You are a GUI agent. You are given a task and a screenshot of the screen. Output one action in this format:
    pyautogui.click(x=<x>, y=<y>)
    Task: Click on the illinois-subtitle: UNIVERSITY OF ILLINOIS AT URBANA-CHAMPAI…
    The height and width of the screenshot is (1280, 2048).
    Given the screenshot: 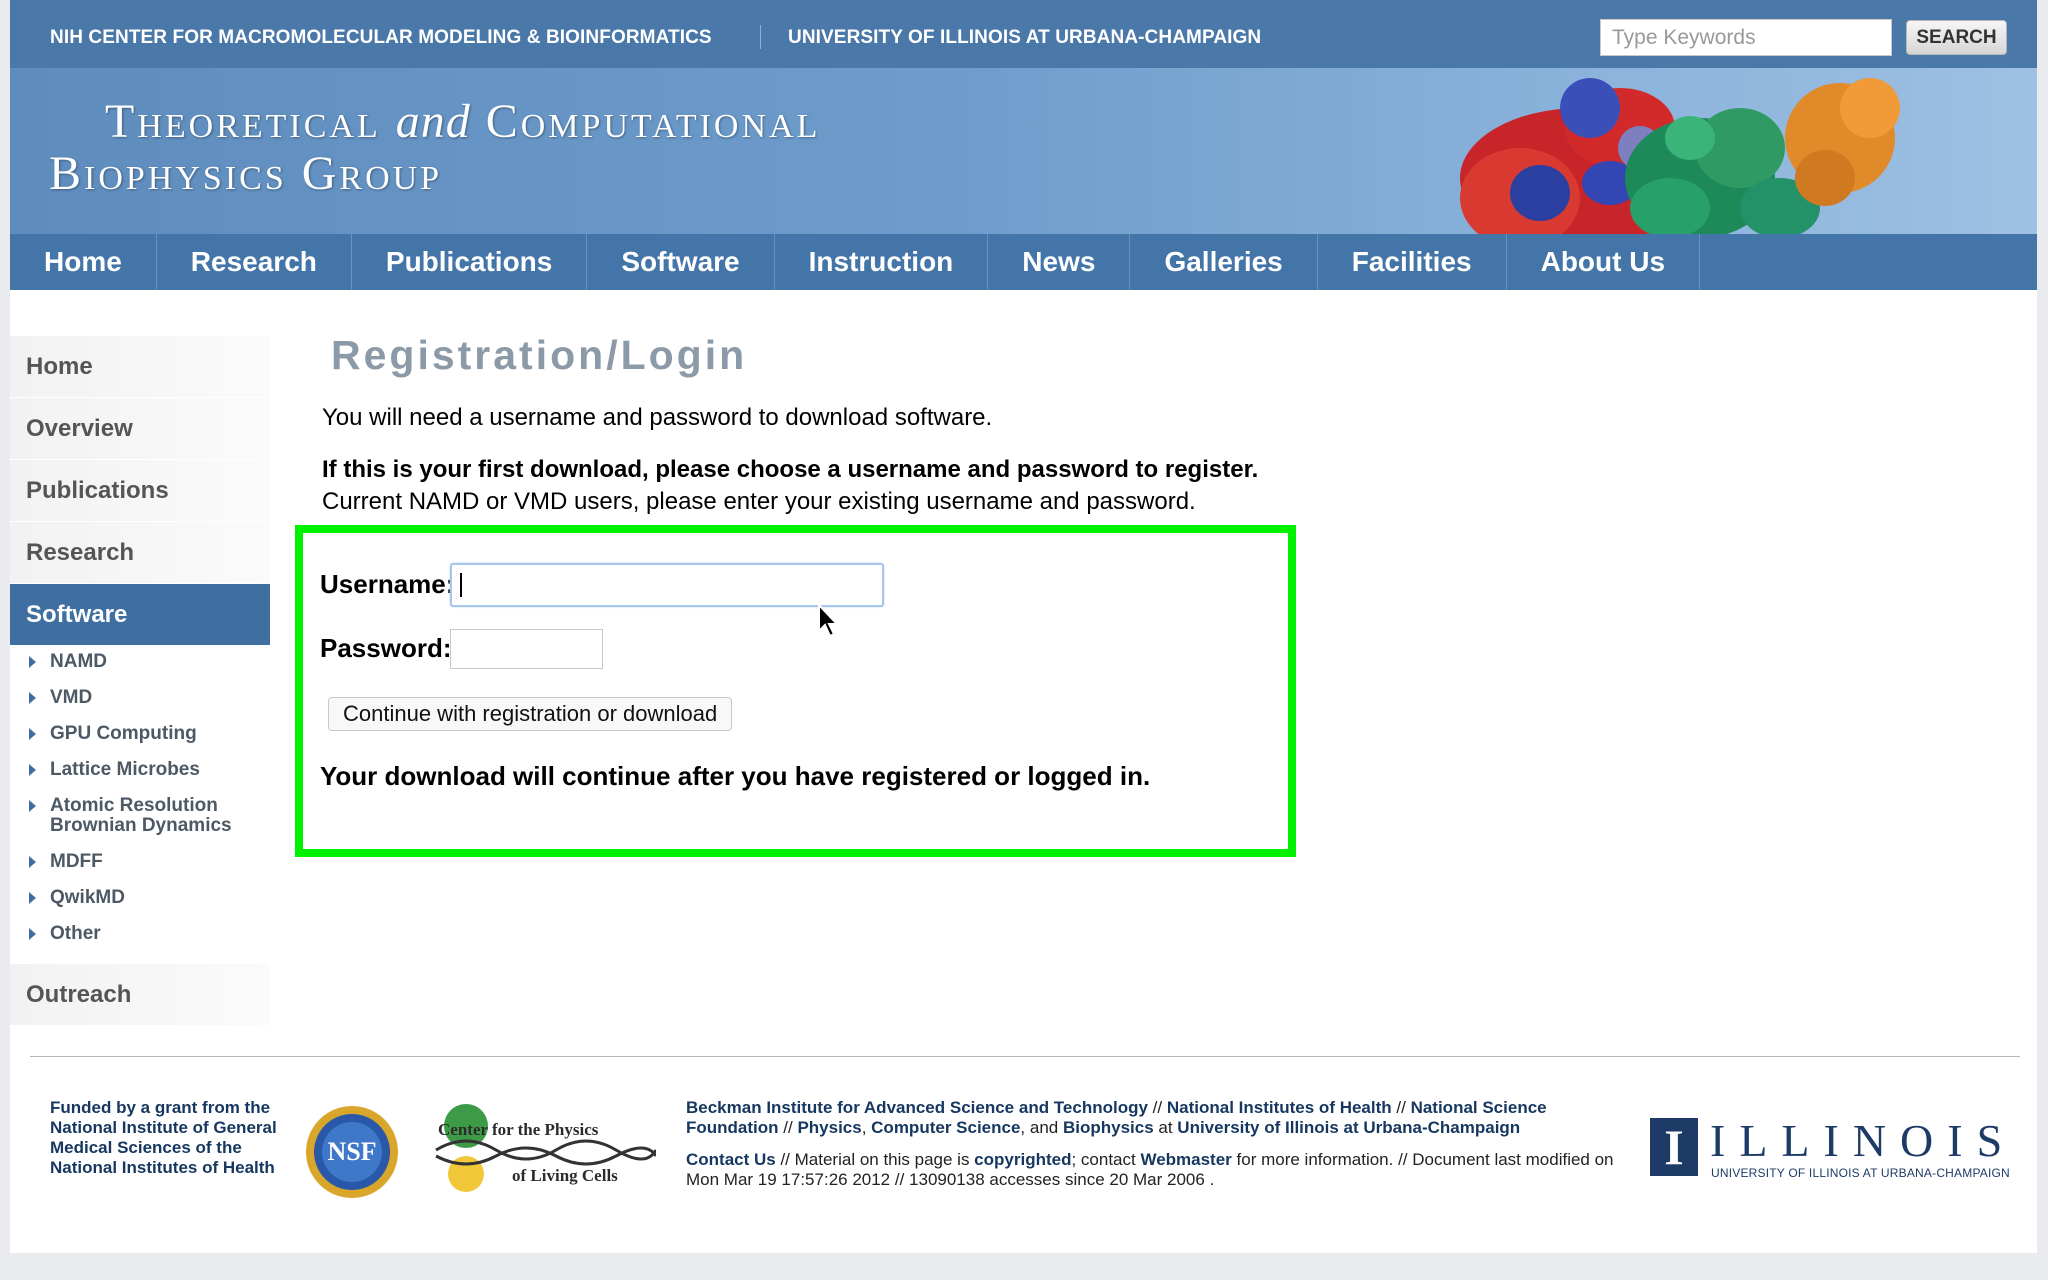 What is the action you would take?
    pyautogui.click(x=1860, y=1173)
    